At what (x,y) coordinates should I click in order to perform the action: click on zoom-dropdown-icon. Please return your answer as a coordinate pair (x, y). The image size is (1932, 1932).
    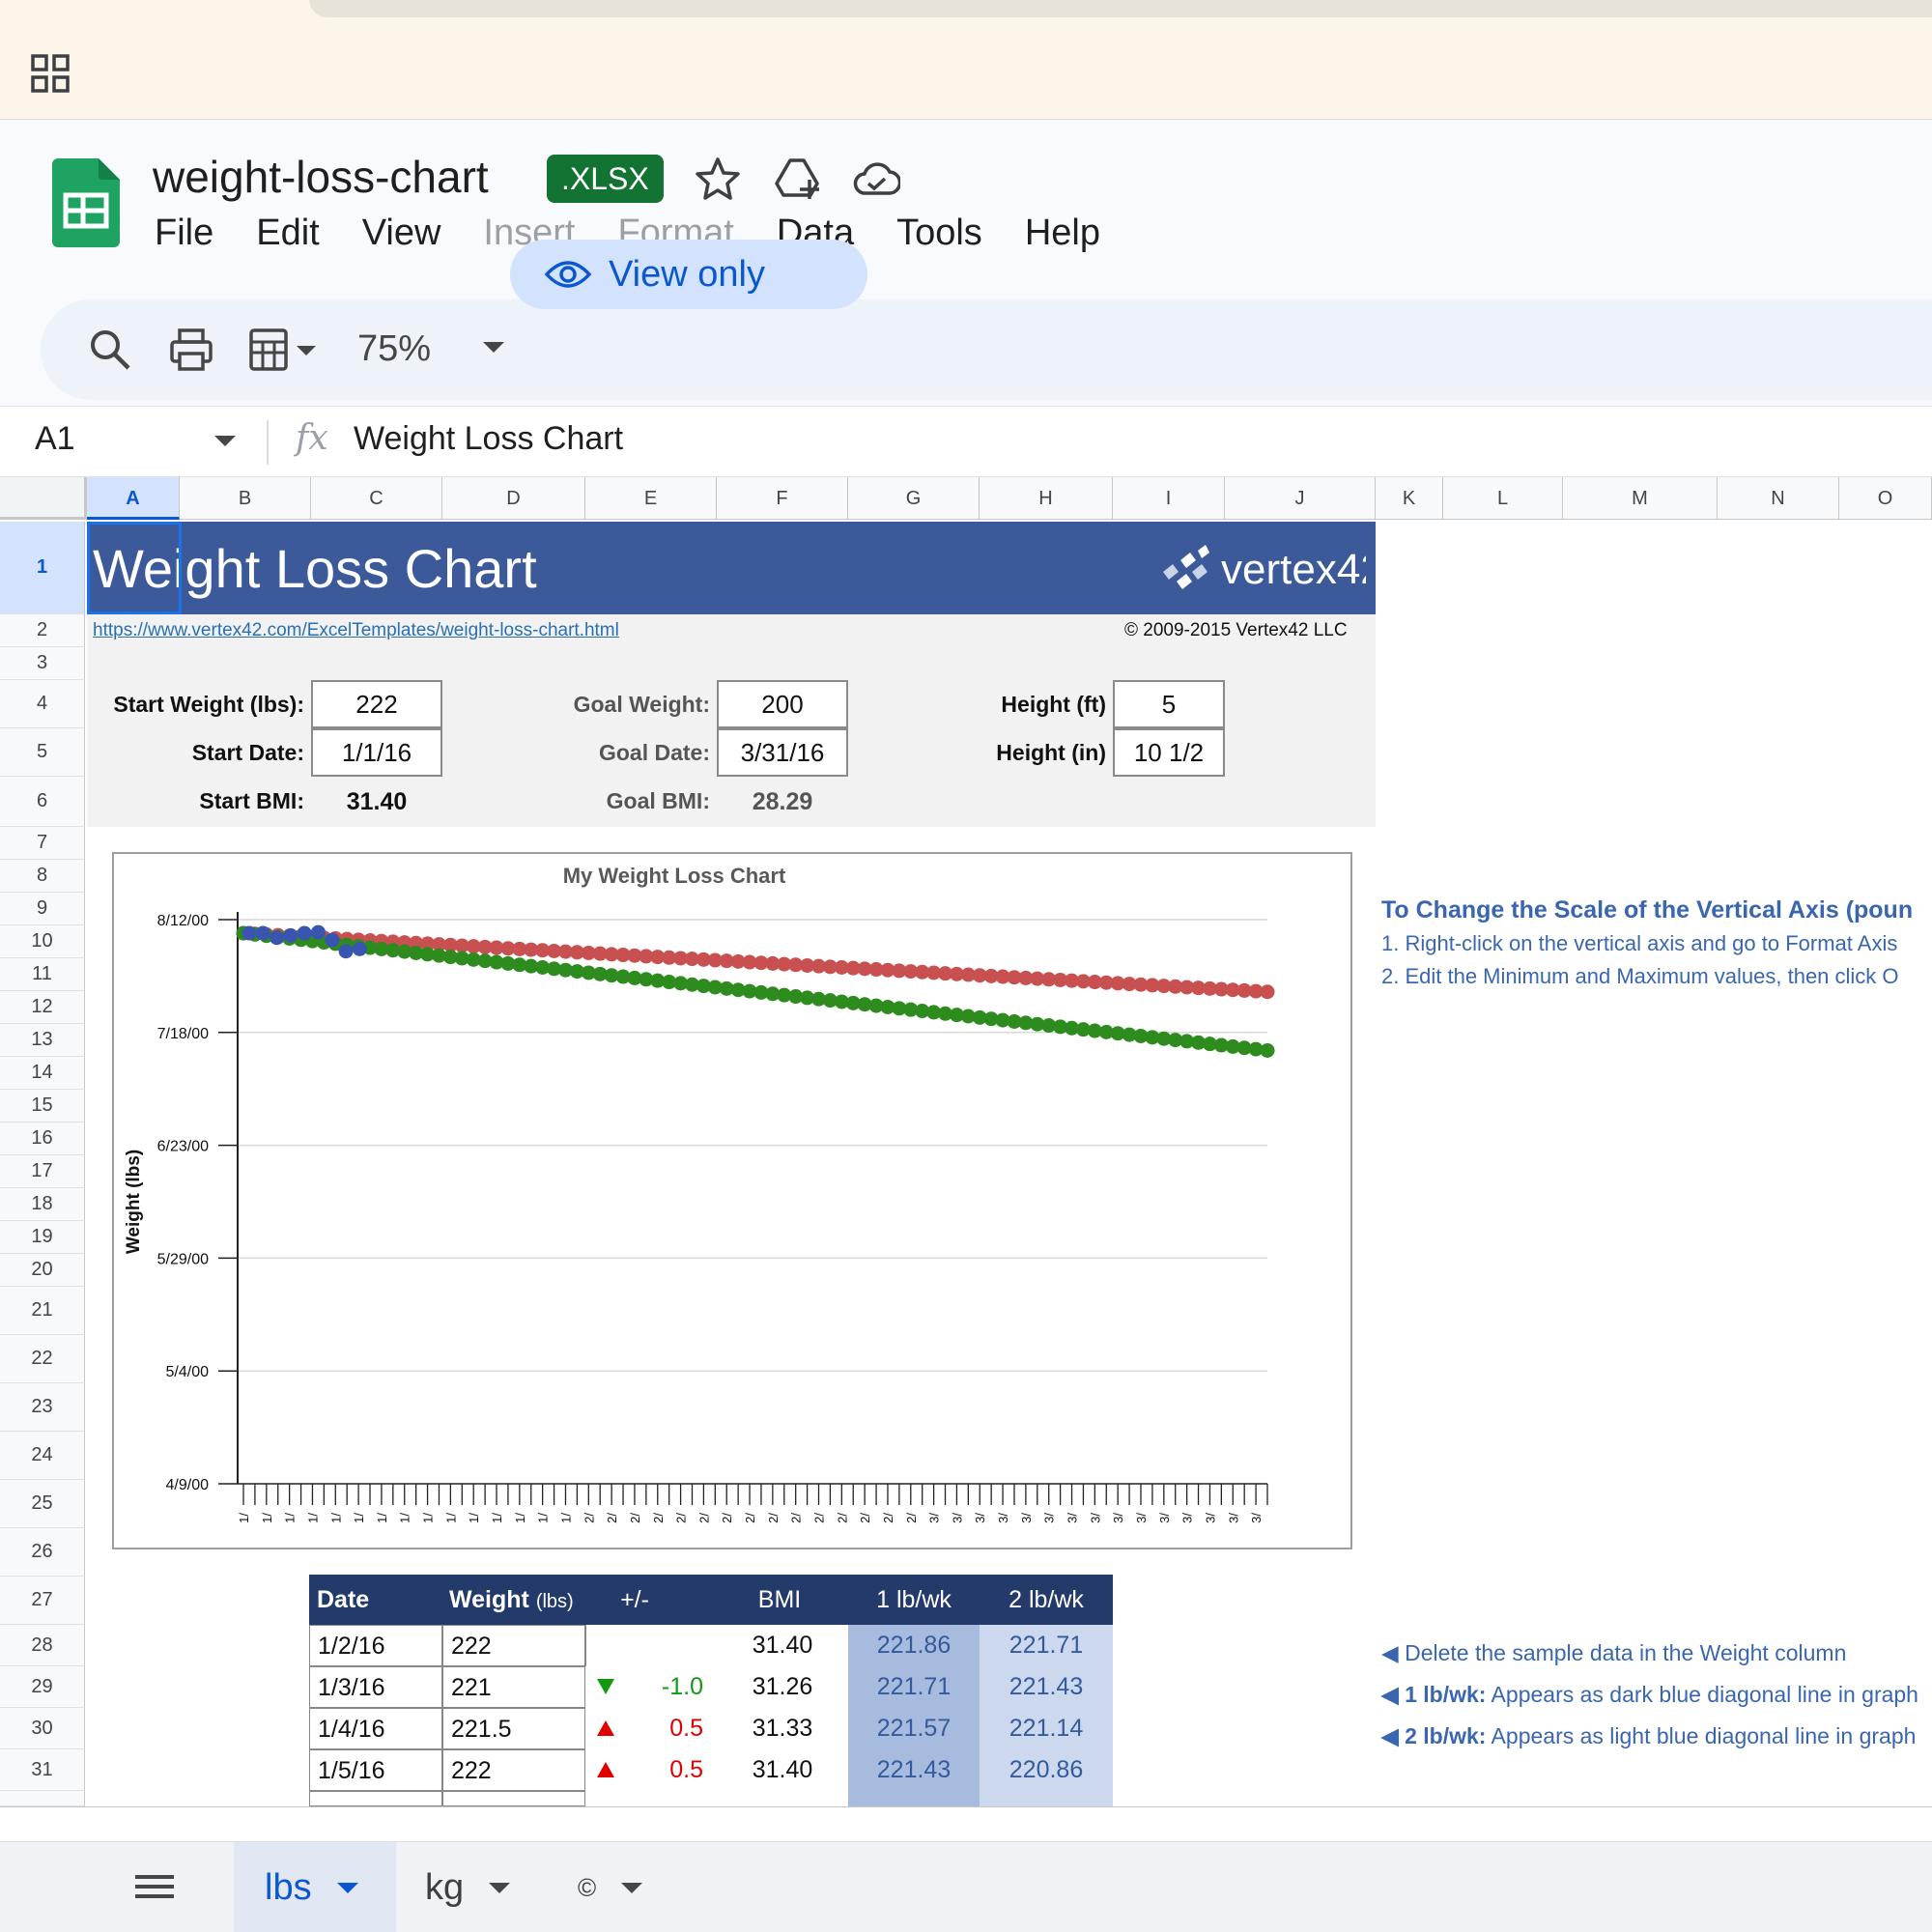
    Looking at the image, I should click on (493, 347).